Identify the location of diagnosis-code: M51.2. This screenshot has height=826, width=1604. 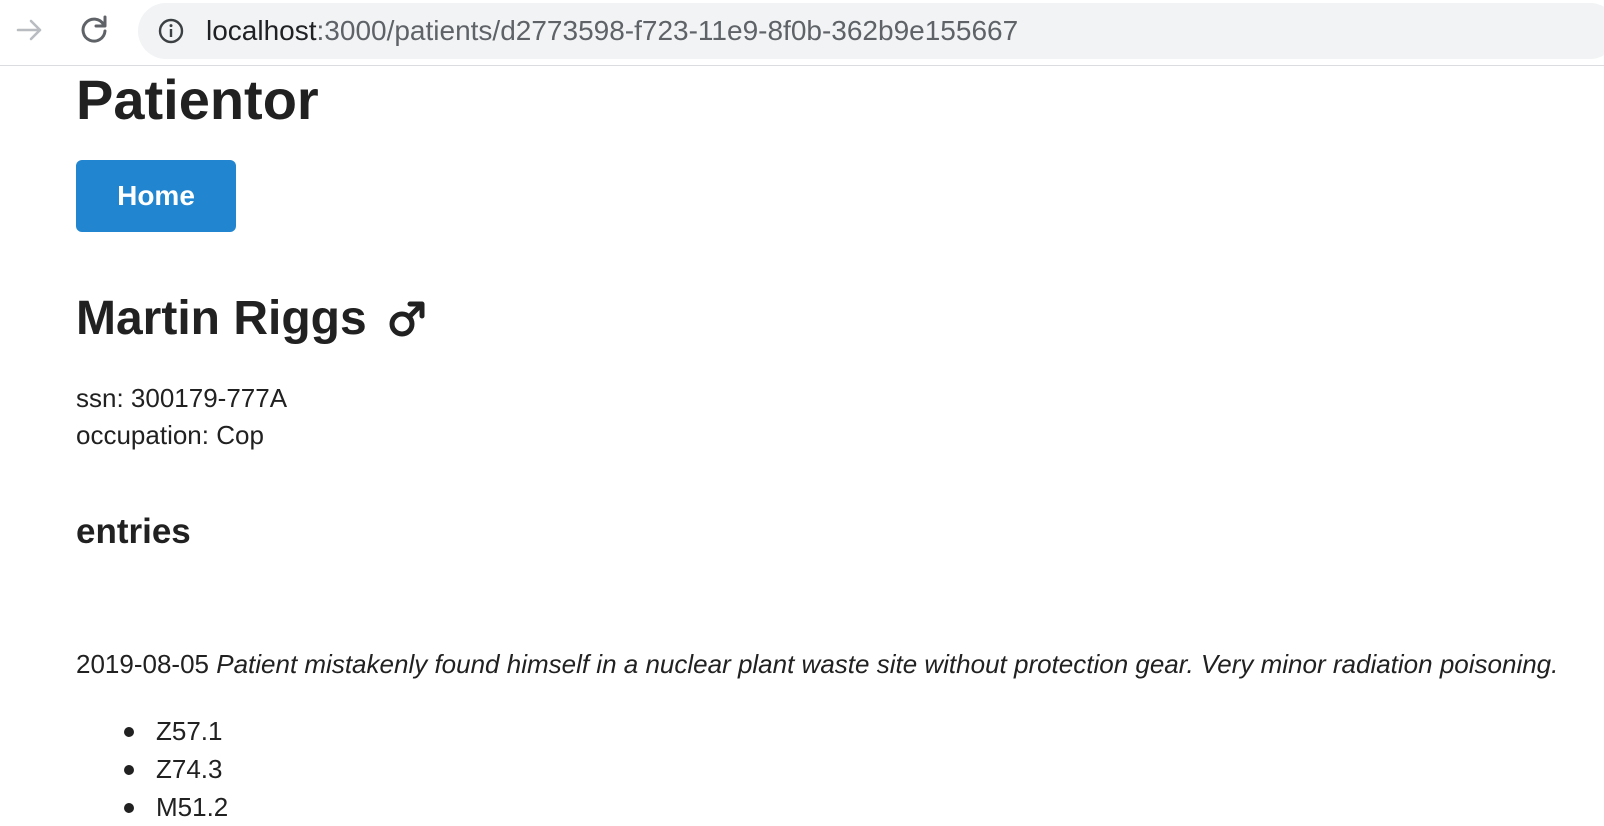
(152, 807).